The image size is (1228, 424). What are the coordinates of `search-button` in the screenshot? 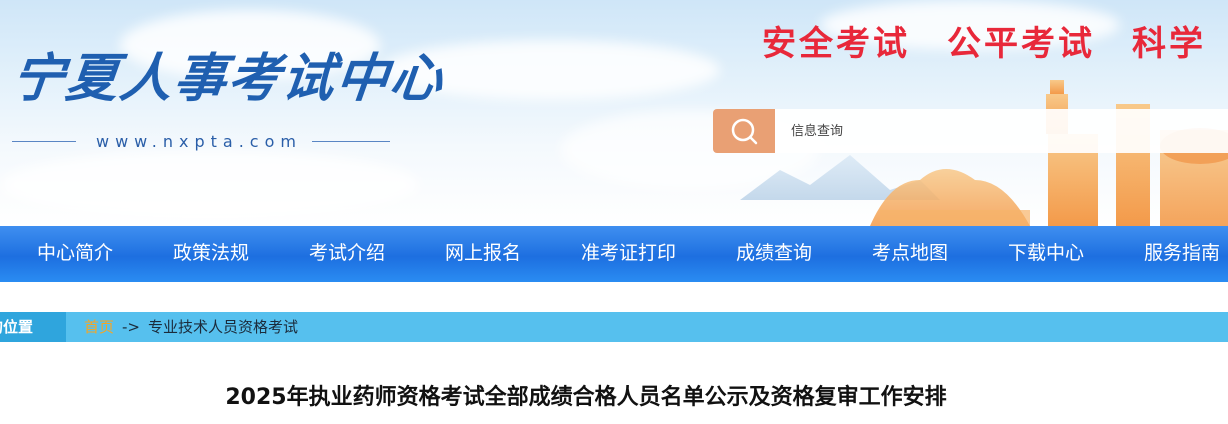 It's located at (744, 131).